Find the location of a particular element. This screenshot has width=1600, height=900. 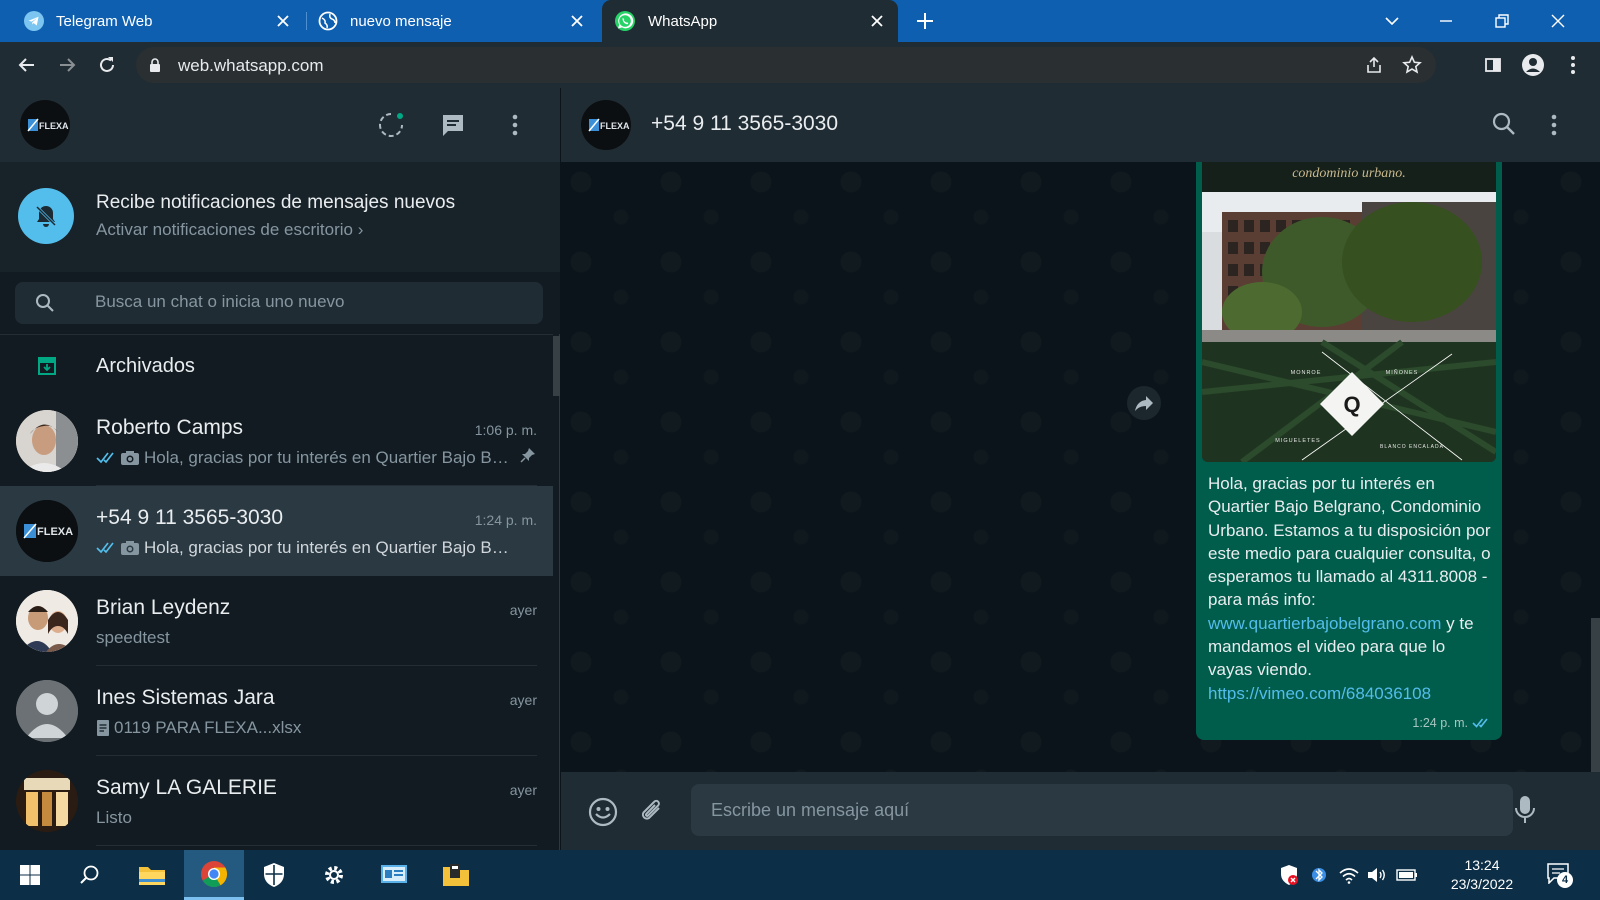

camera-icon is located at coordinates (130, 458).